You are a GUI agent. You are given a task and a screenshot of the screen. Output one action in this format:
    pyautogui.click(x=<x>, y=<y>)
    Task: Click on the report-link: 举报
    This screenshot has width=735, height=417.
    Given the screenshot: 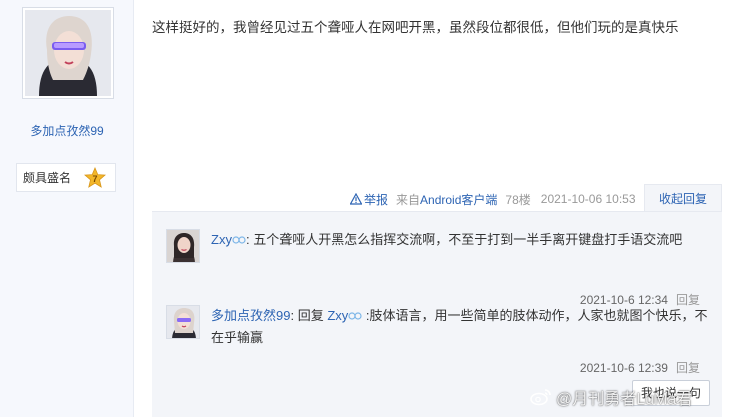 What is the action you would take?
    pyautogui.click(x=369, y=199)
    